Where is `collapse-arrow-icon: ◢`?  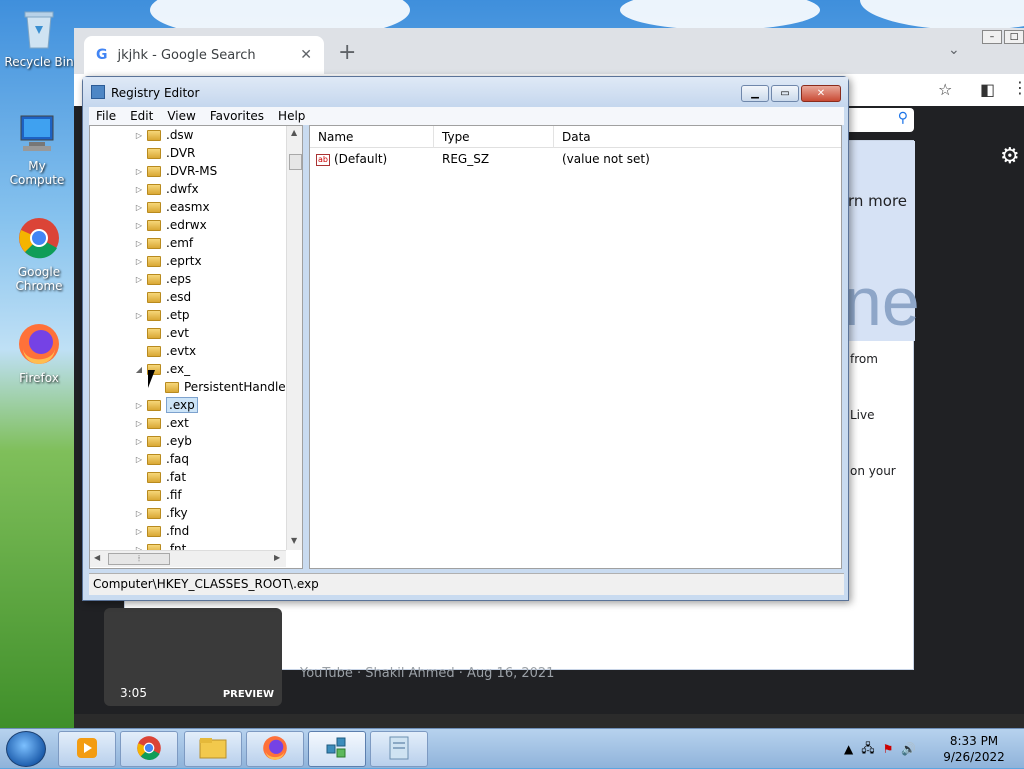 collapse-arrow-icon: ◢ is located at coordinates (139, 369).